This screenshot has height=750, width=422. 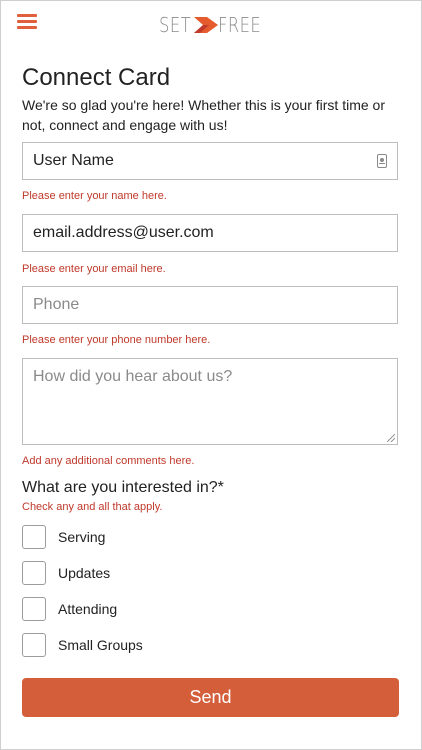 What do you see at coordinates (88, 609) in the screenshot?
I see `checkbox-label: Attending` at bounding box center [88, 609].